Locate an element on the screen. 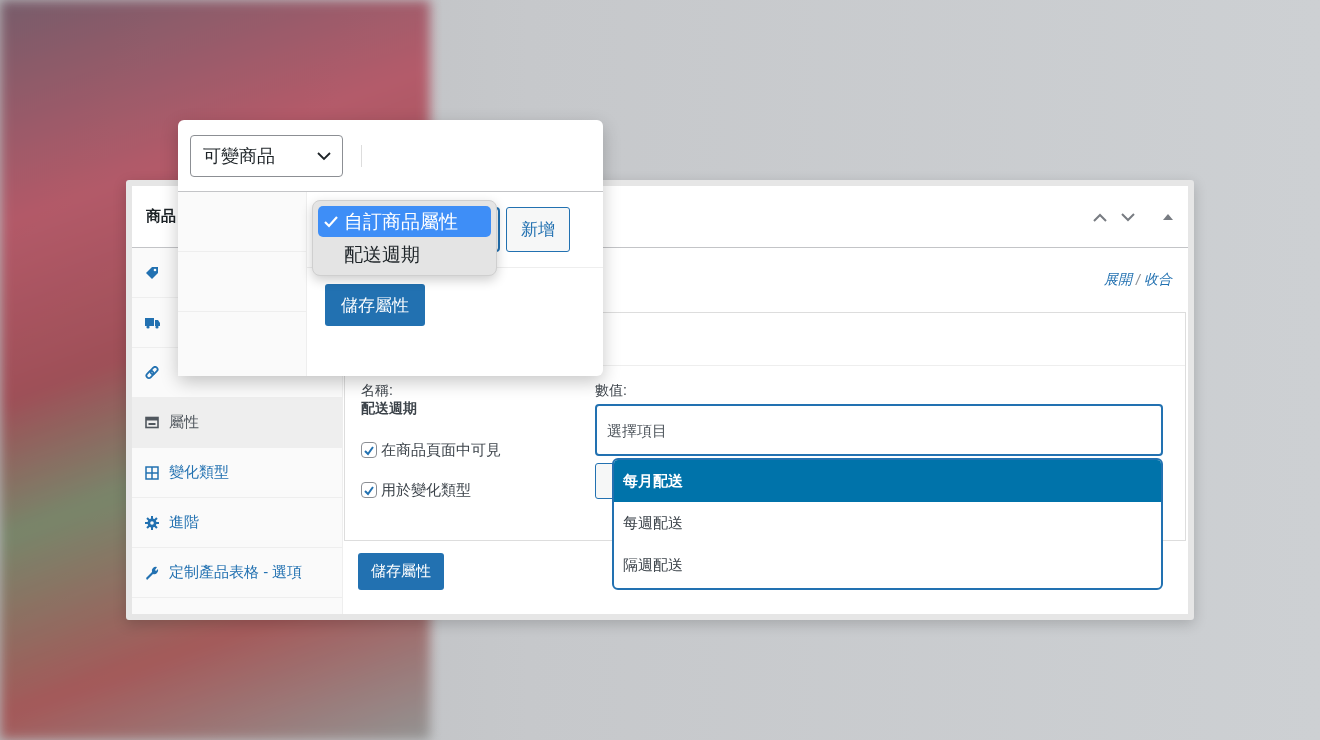  product-type-select: 可變商品 is located at coordinates (266, 155).